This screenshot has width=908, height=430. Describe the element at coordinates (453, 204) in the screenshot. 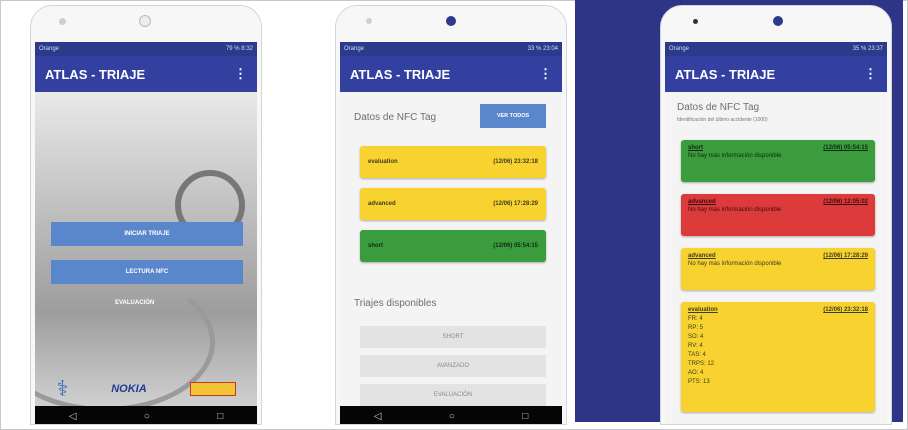

I see `nfc-entry-card: advanced (12/06) 17:28:29` at that location.